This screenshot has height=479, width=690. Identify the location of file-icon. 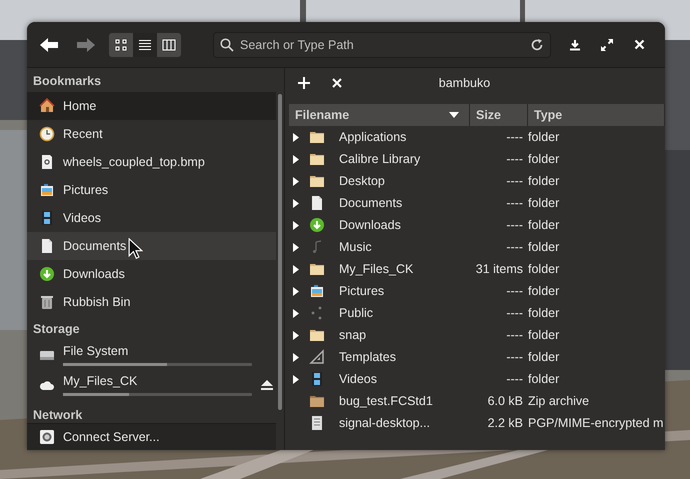
(47, 162).